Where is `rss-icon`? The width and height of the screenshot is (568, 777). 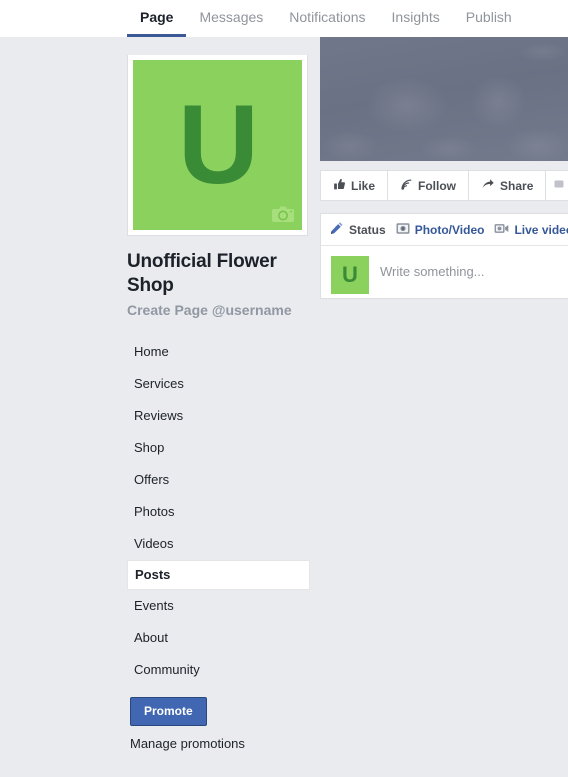
rss-icon is located at coordinates (406, 186).